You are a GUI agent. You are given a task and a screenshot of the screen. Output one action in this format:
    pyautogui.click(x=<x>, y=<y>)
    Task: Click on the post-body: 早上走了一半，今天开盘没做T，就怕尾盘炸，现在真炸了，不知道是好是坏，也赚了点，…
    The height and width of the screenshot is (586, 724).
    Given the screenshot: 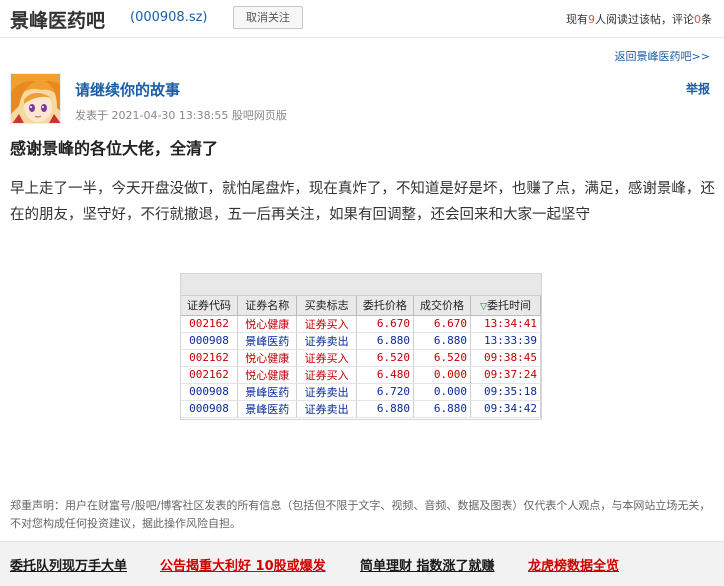 What is the action you would take?
    pyautogui.click(x=362, y=202)
    